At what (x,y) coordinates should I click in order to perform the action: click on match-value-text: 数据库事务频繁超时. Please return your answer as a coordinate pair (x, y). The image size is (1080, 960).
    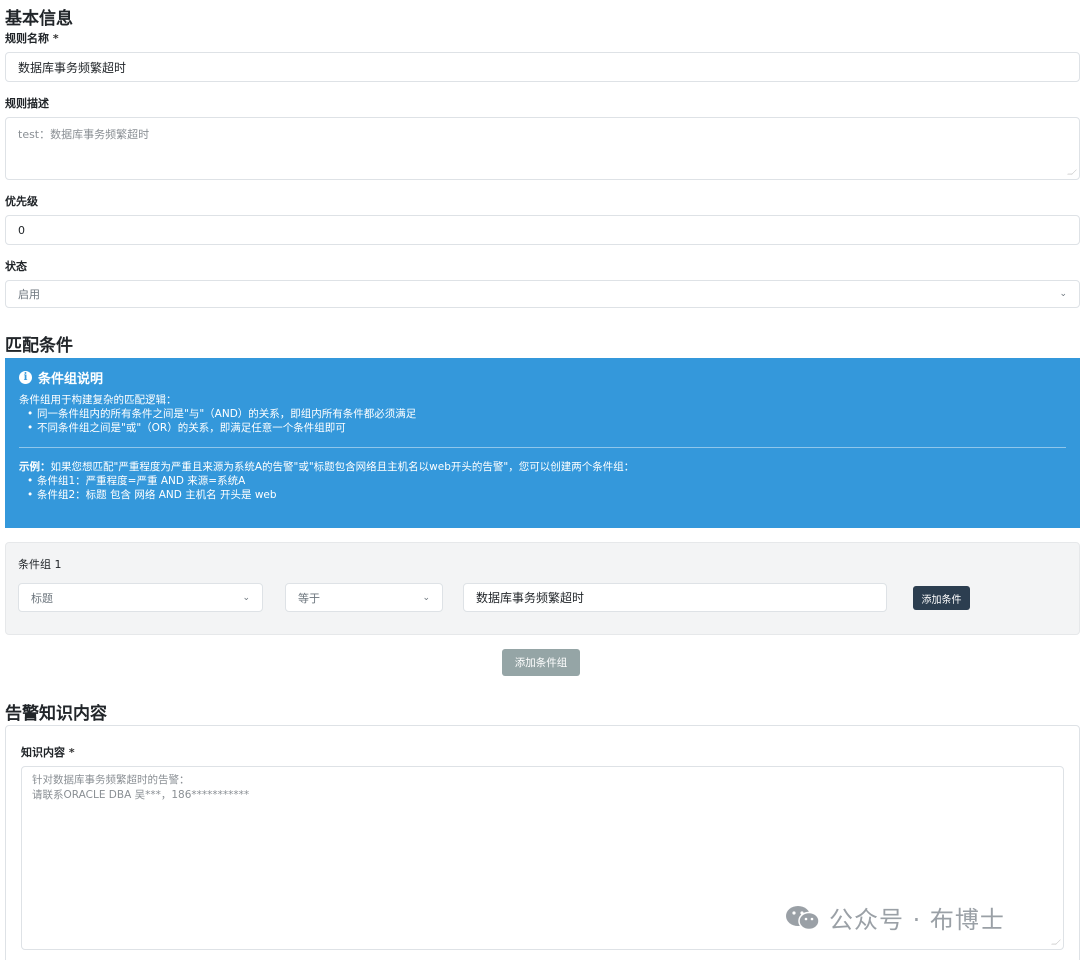
    Looking at the image, I should click on (530, 598).